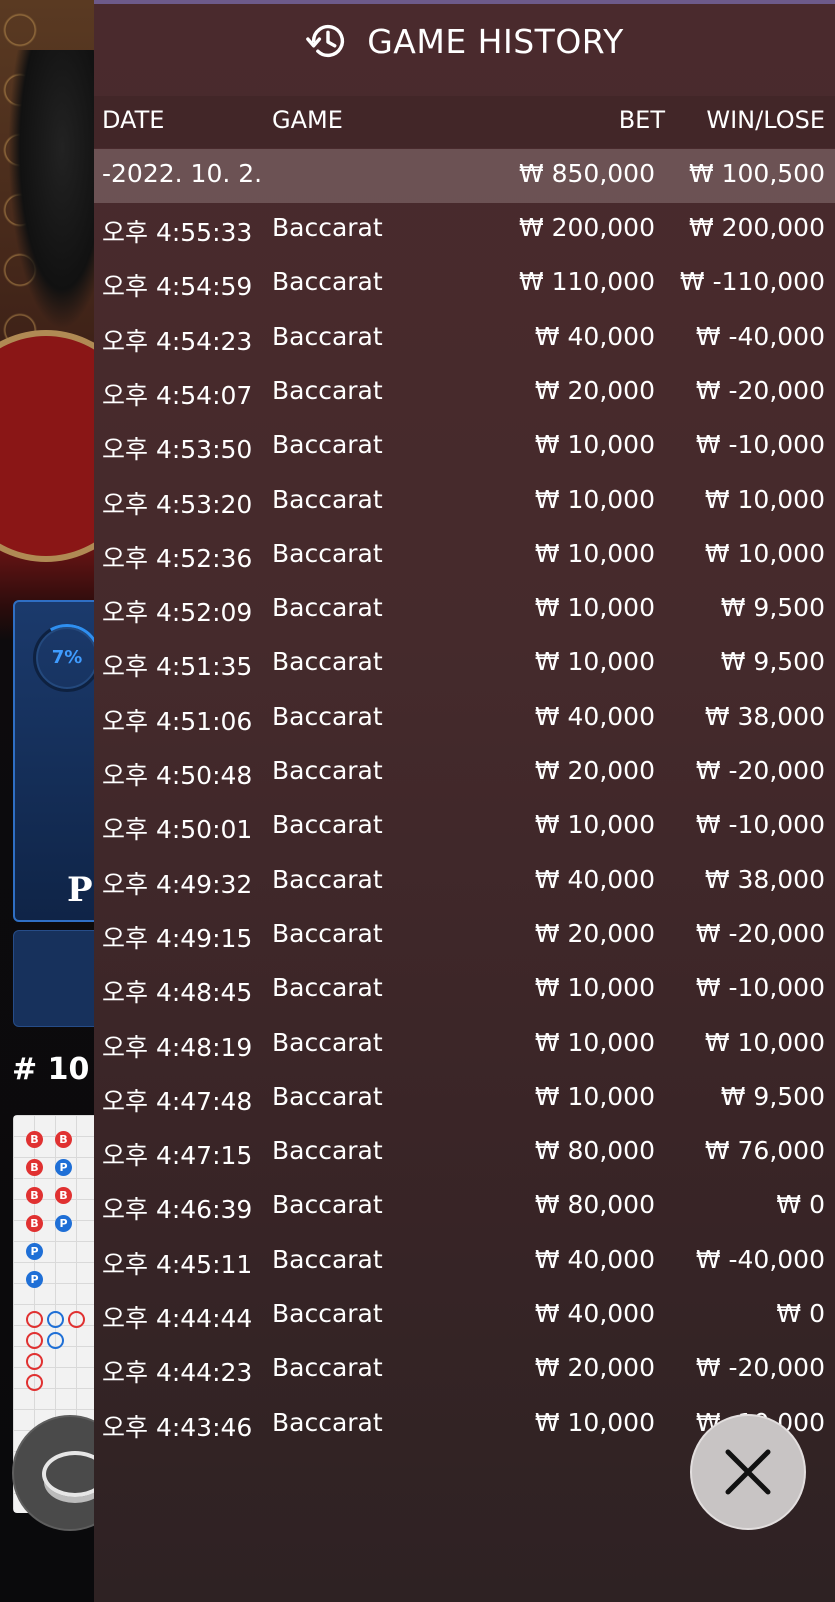 The height and width of the screenshot is (1602, 835). I want to click on history-time: 오후 4:51:35, so click(177, 667).